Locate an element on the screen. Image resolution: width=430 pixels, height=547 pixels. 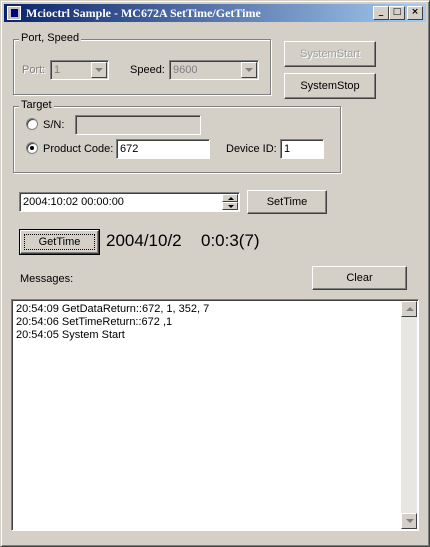
app-icon is located at coordinates (14, 13).